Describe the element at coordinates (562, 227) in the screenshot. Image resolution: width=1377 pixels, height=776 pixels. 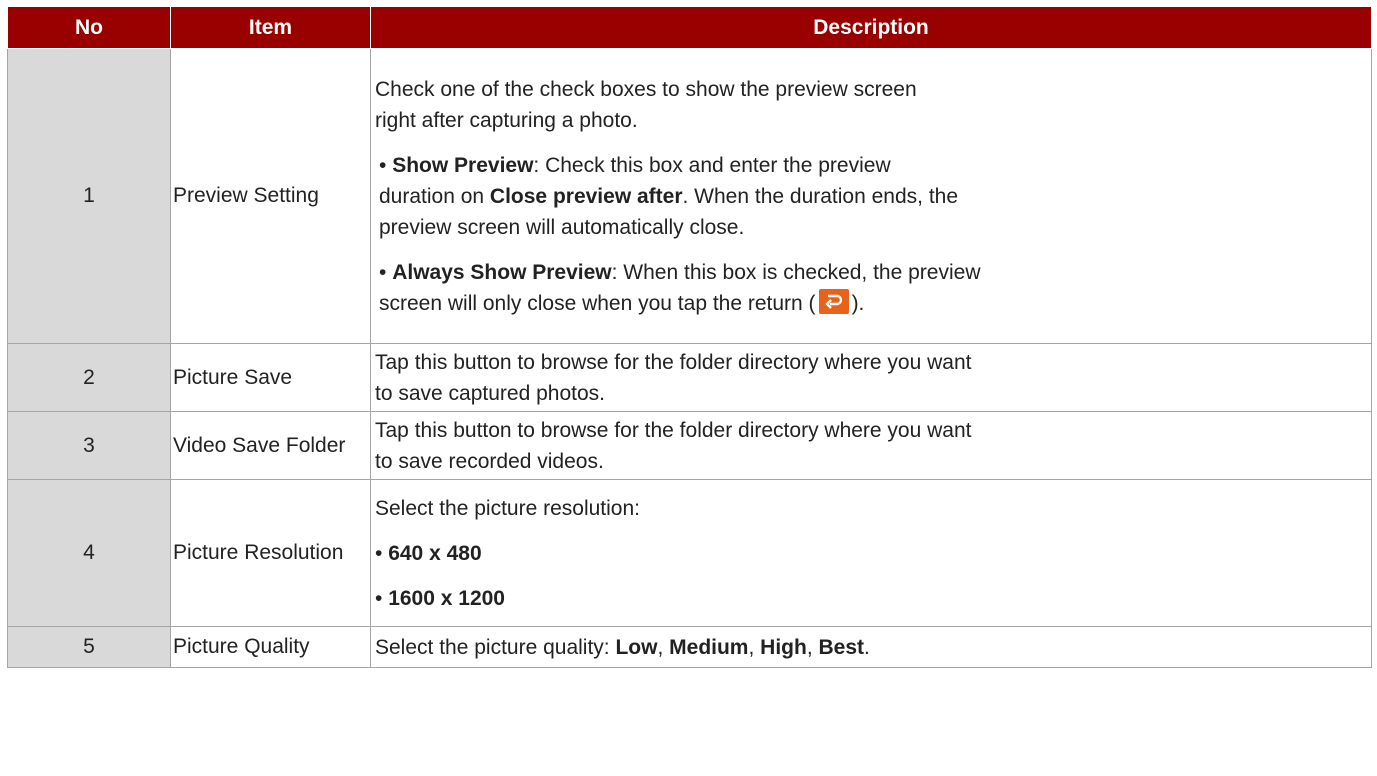
I see `text-line: preview screen will automatically close.` at that location.